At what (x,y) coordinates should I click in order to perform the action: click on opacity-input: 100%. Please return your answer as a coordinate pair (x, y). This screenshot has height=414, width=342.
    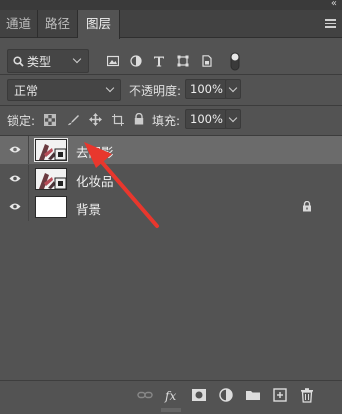
    Looking at the image, I should click on (206, 89).